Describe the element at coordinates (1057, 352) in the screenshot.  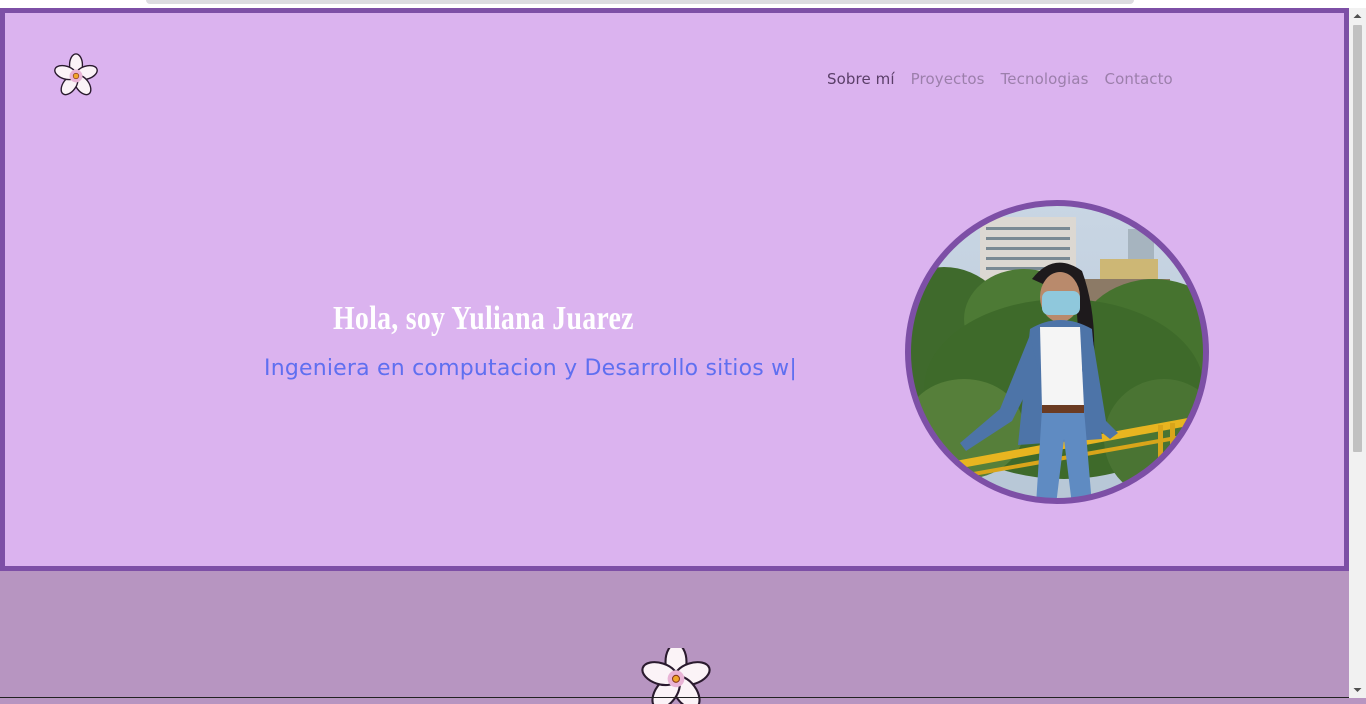
I see `profile-photo` at that location.